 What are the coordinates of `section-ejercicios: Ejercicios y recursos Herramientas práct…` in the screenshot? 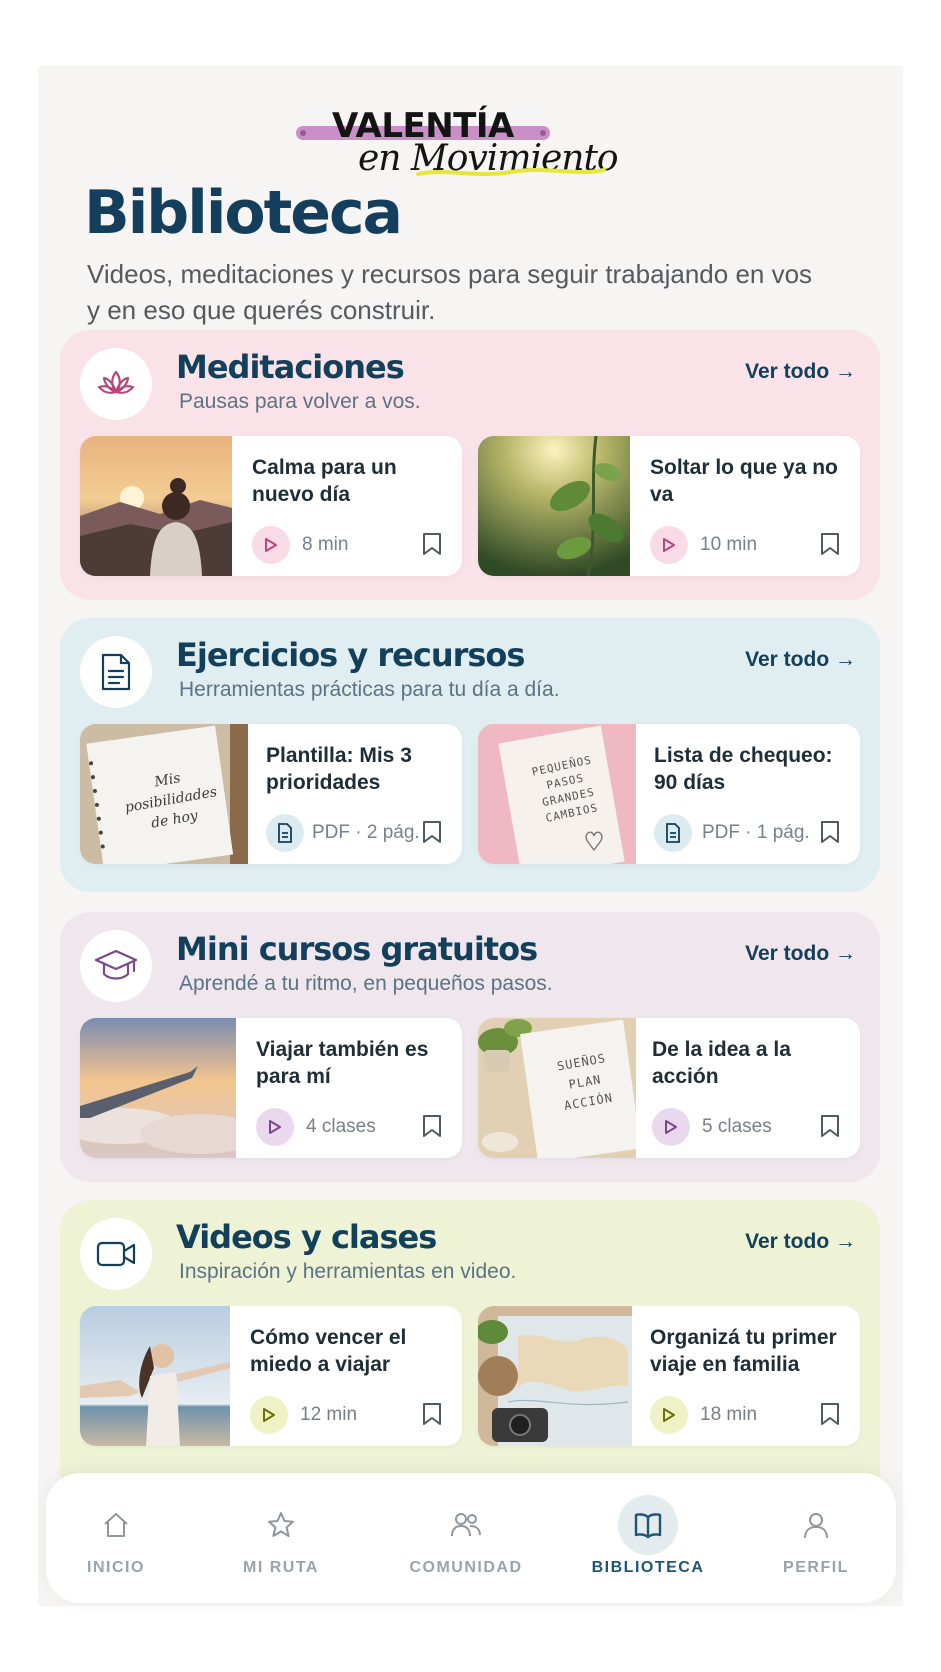 It's located at (470, 755).